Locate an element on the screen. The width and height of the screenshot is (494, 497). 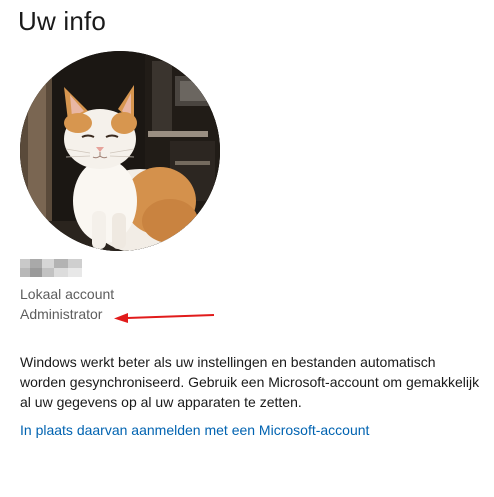
account-role-label: Administrator is located at coordinates (61, 314).